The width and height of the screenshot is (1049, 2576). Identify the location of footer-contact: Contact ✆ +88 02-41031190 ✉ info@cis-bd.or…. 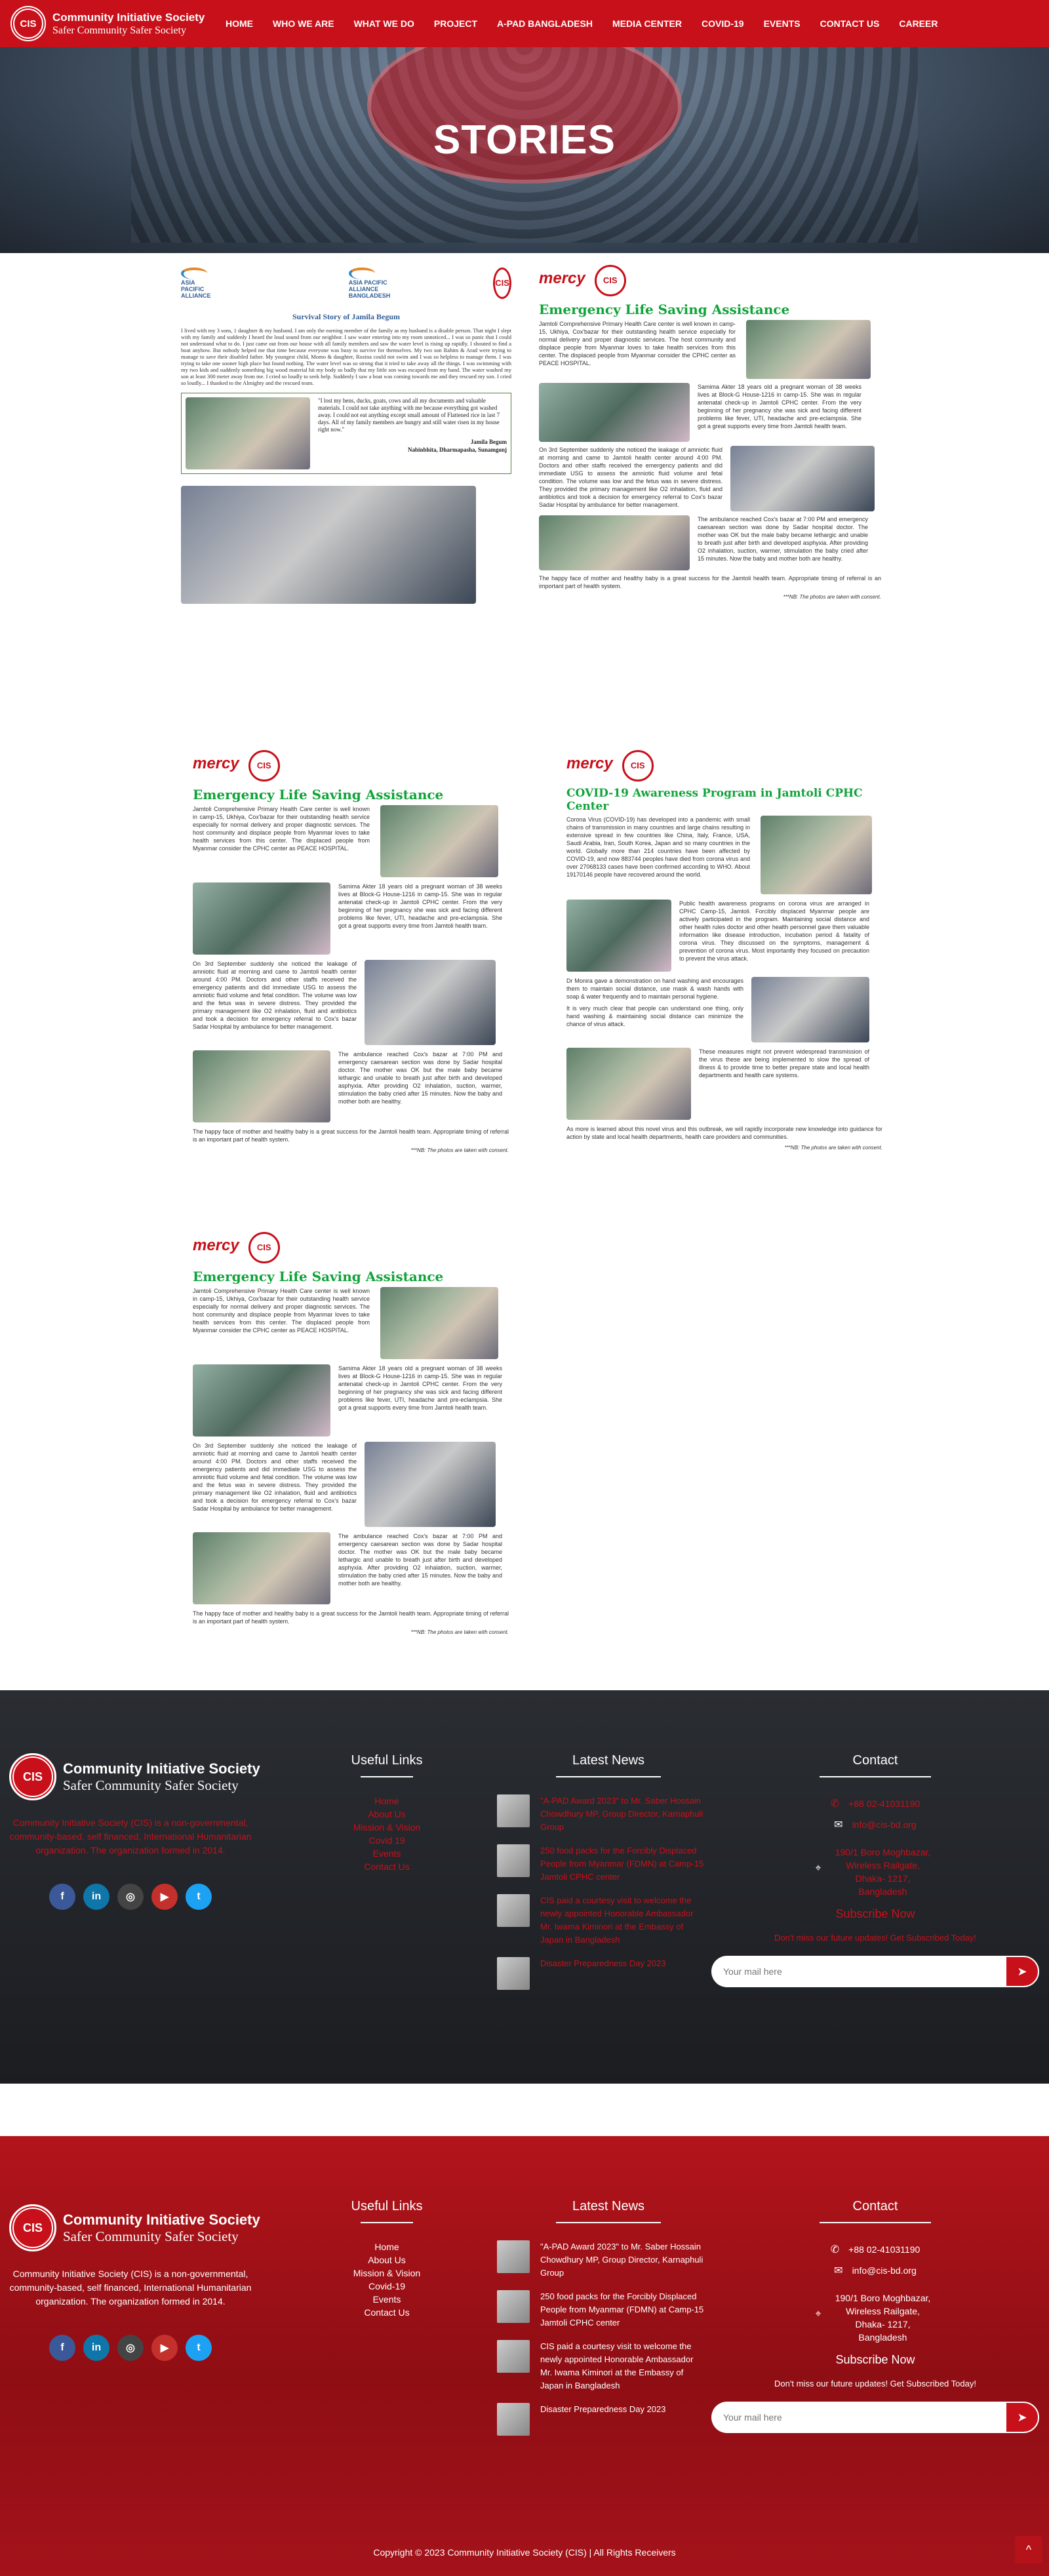
(875, 2316).